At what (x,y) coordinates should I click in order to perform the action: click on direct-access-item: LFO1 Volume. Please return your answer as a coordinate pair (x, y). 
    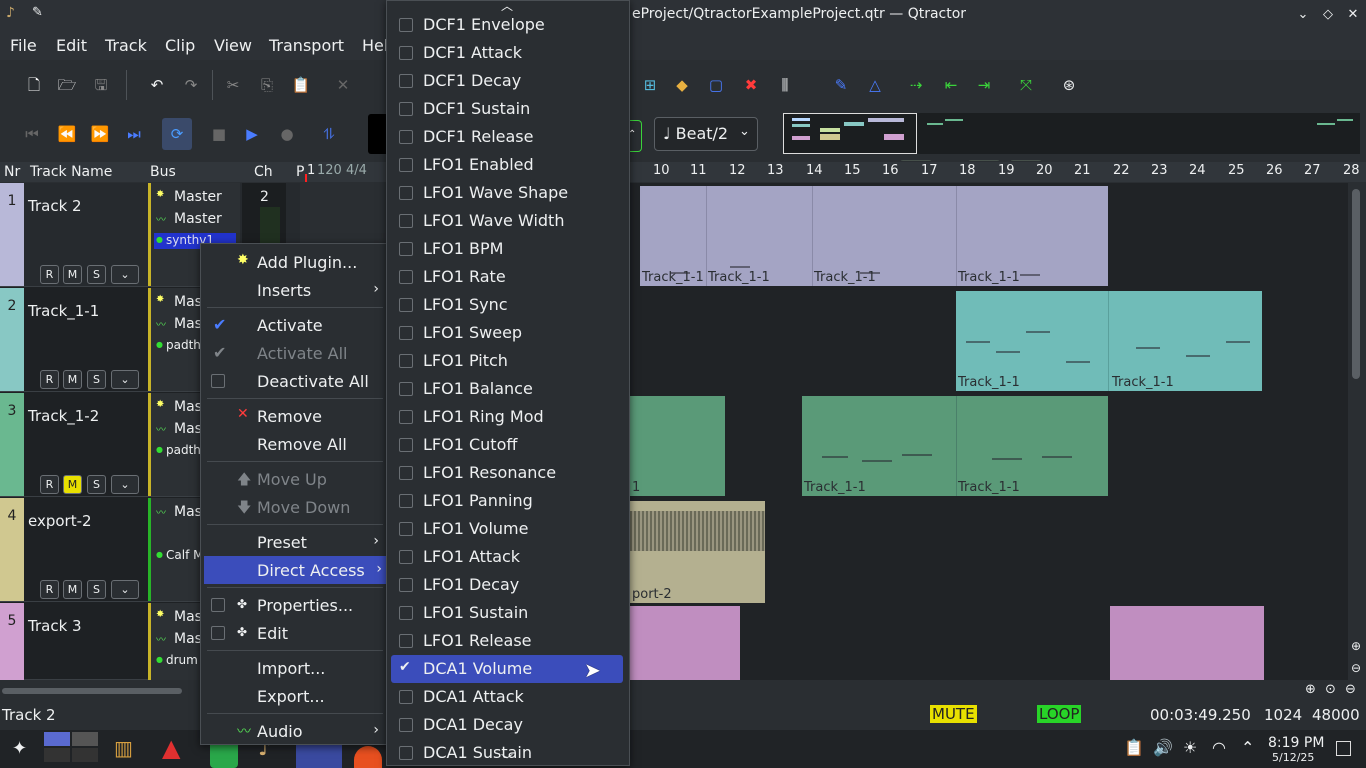
    Looking at the image, I should click on (507, 529).